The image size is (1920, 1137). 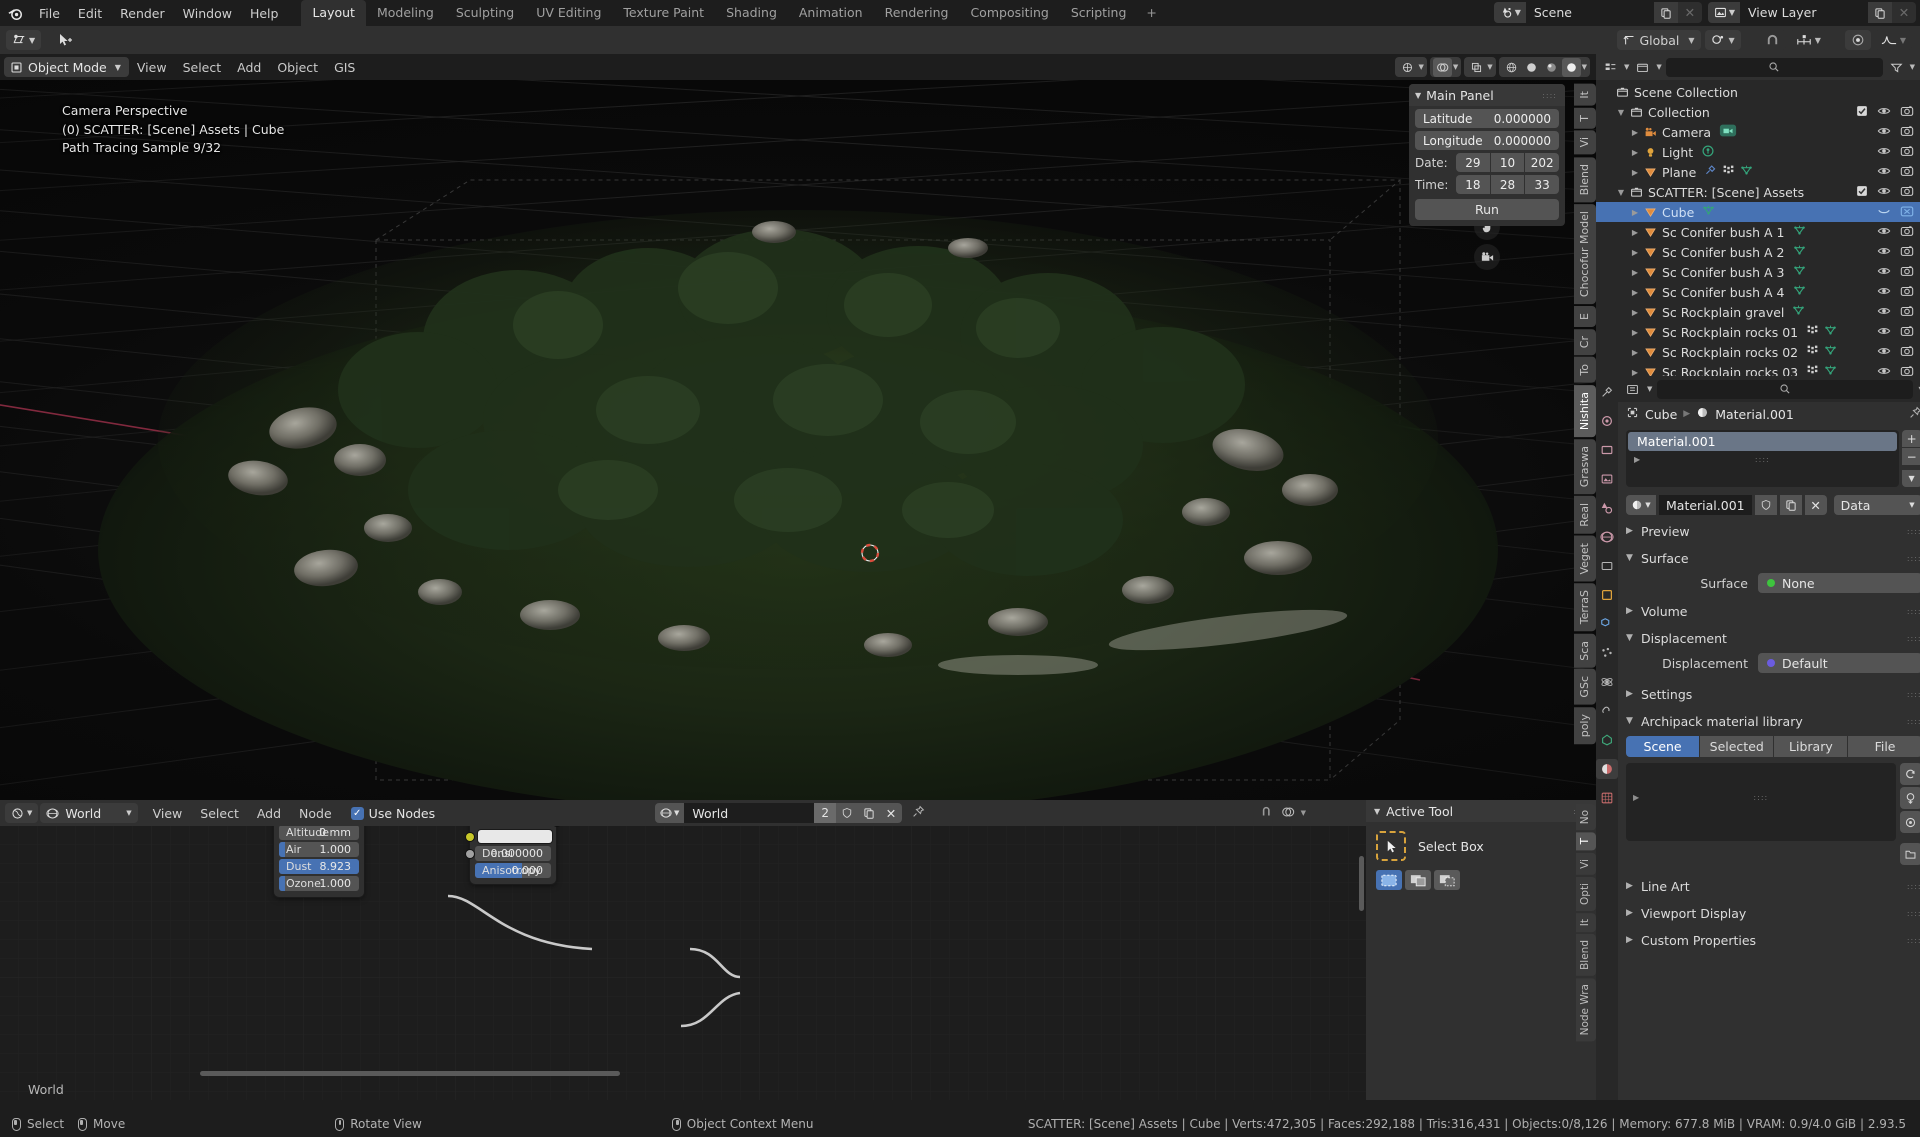 I want to click on active-tool-row: Select Box, so click(x=1481, y=846).